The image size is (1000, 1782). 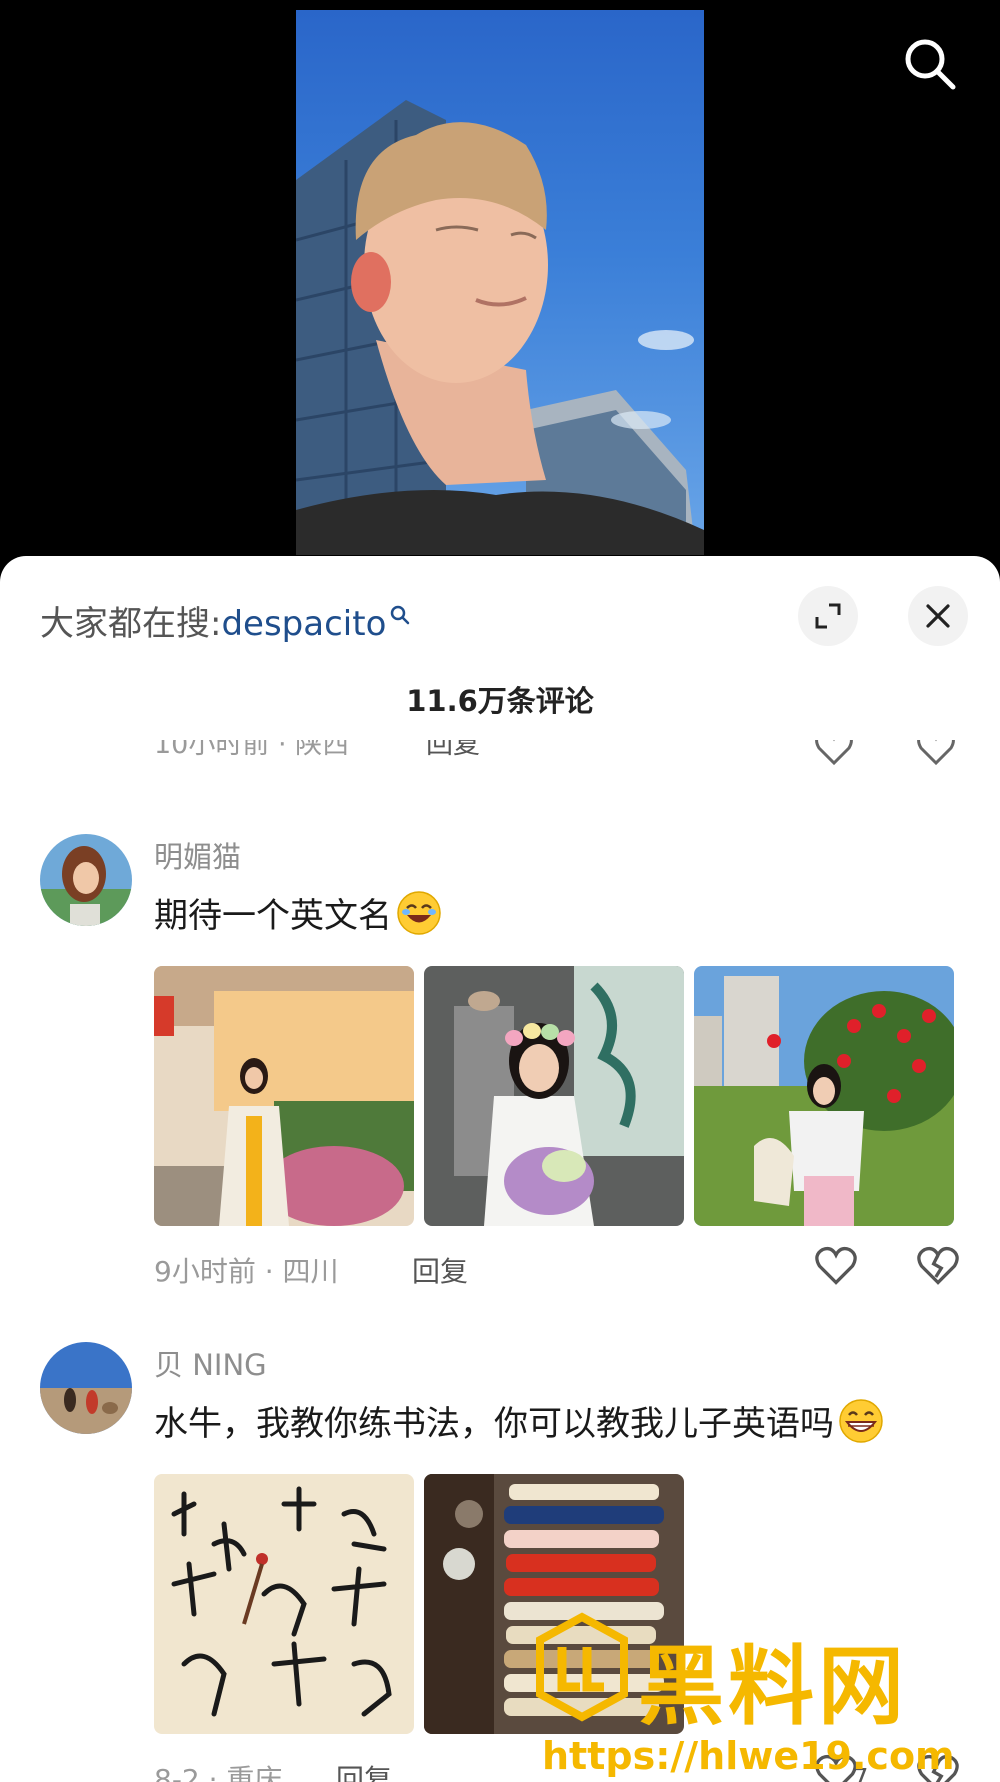 I want to click on comment-count: 11.6万条评论, so click(x=500, y=701).